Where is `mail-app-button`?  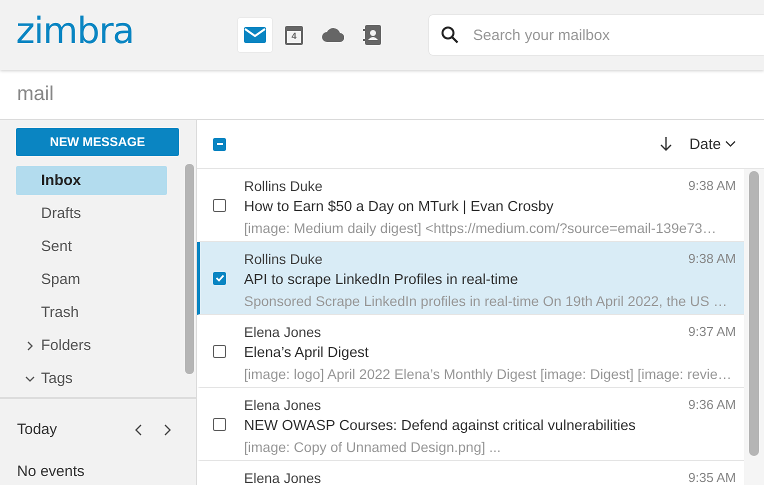 mail-app-button is located at coordinates (255, 35).